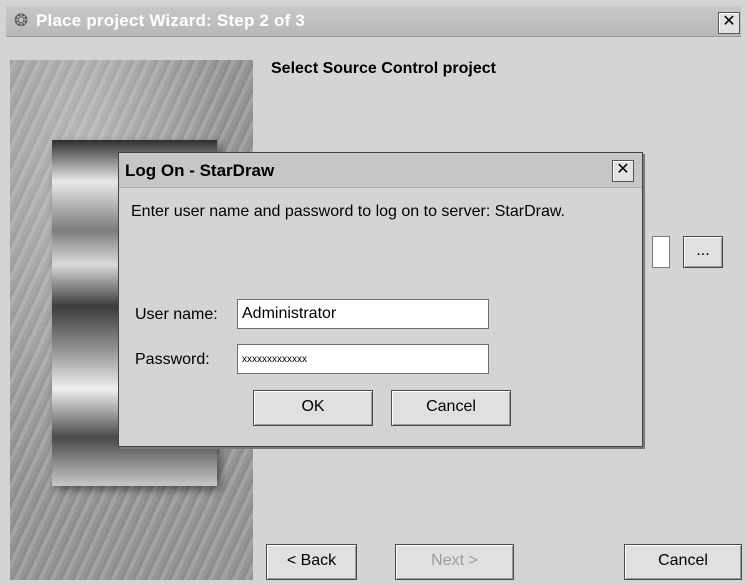  I want to click on wizard-cancel-label: Cancel, so click(683, 560).